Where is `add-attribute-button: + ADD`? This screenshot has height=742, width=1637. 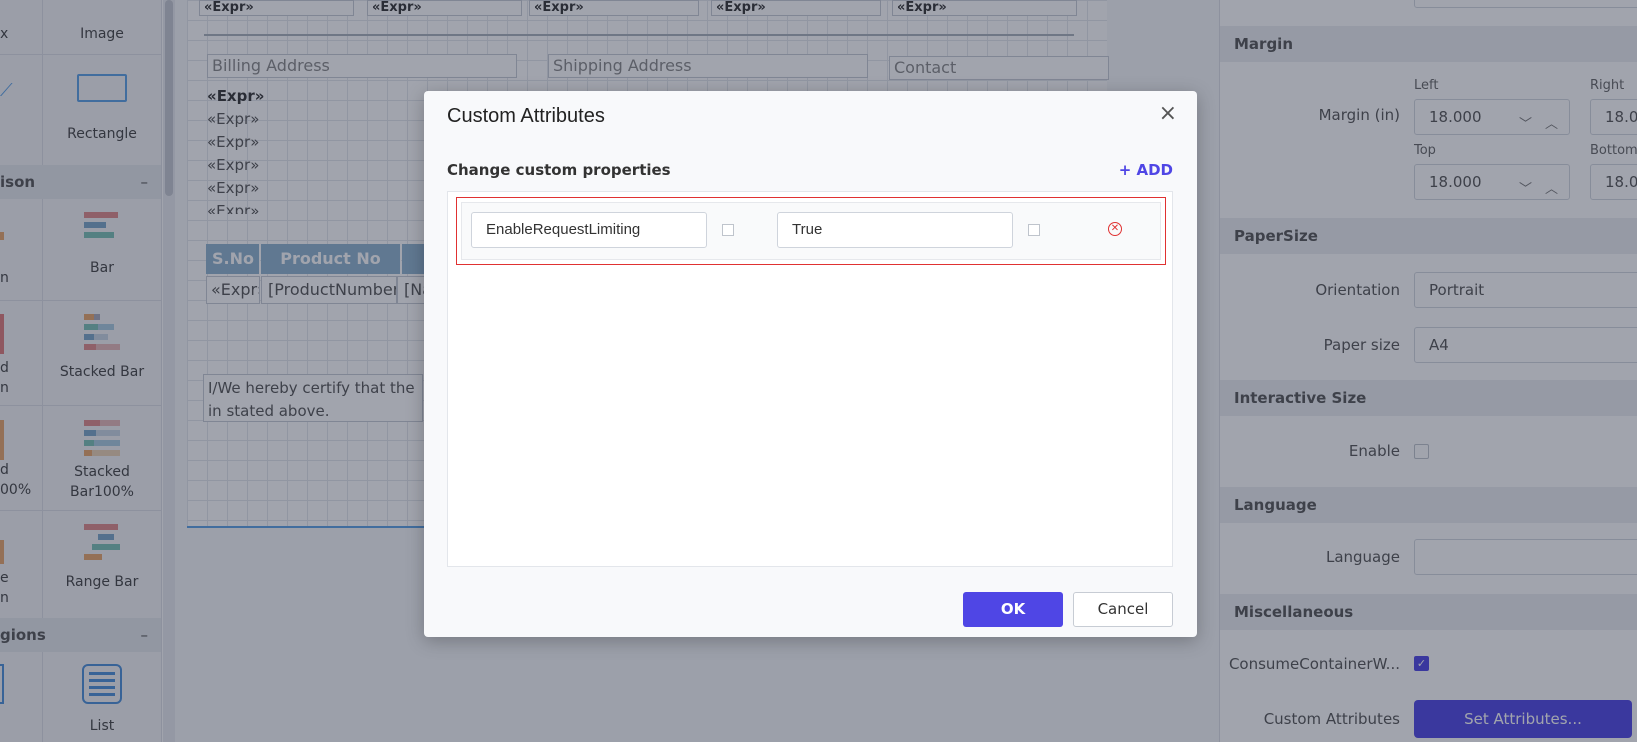 add-attribute-button: + ADD is located at coordinates (1146, 170).